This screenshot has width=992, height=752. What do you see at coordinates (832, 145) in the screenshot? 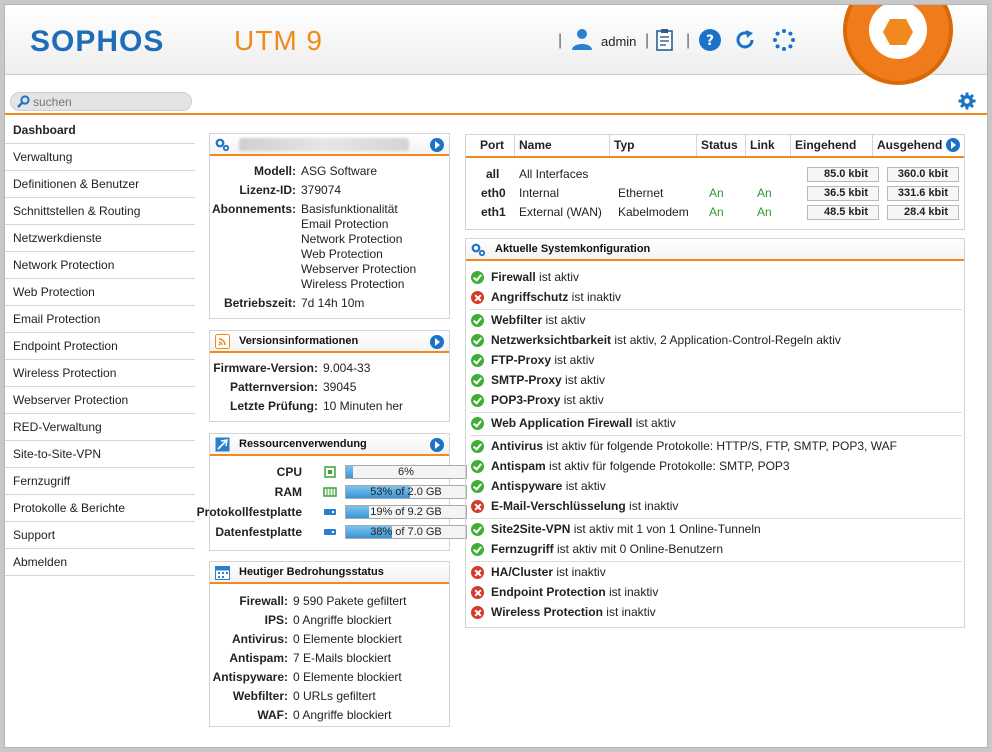
I see `column-header: Eingehend` at bounding box center [832, 145].